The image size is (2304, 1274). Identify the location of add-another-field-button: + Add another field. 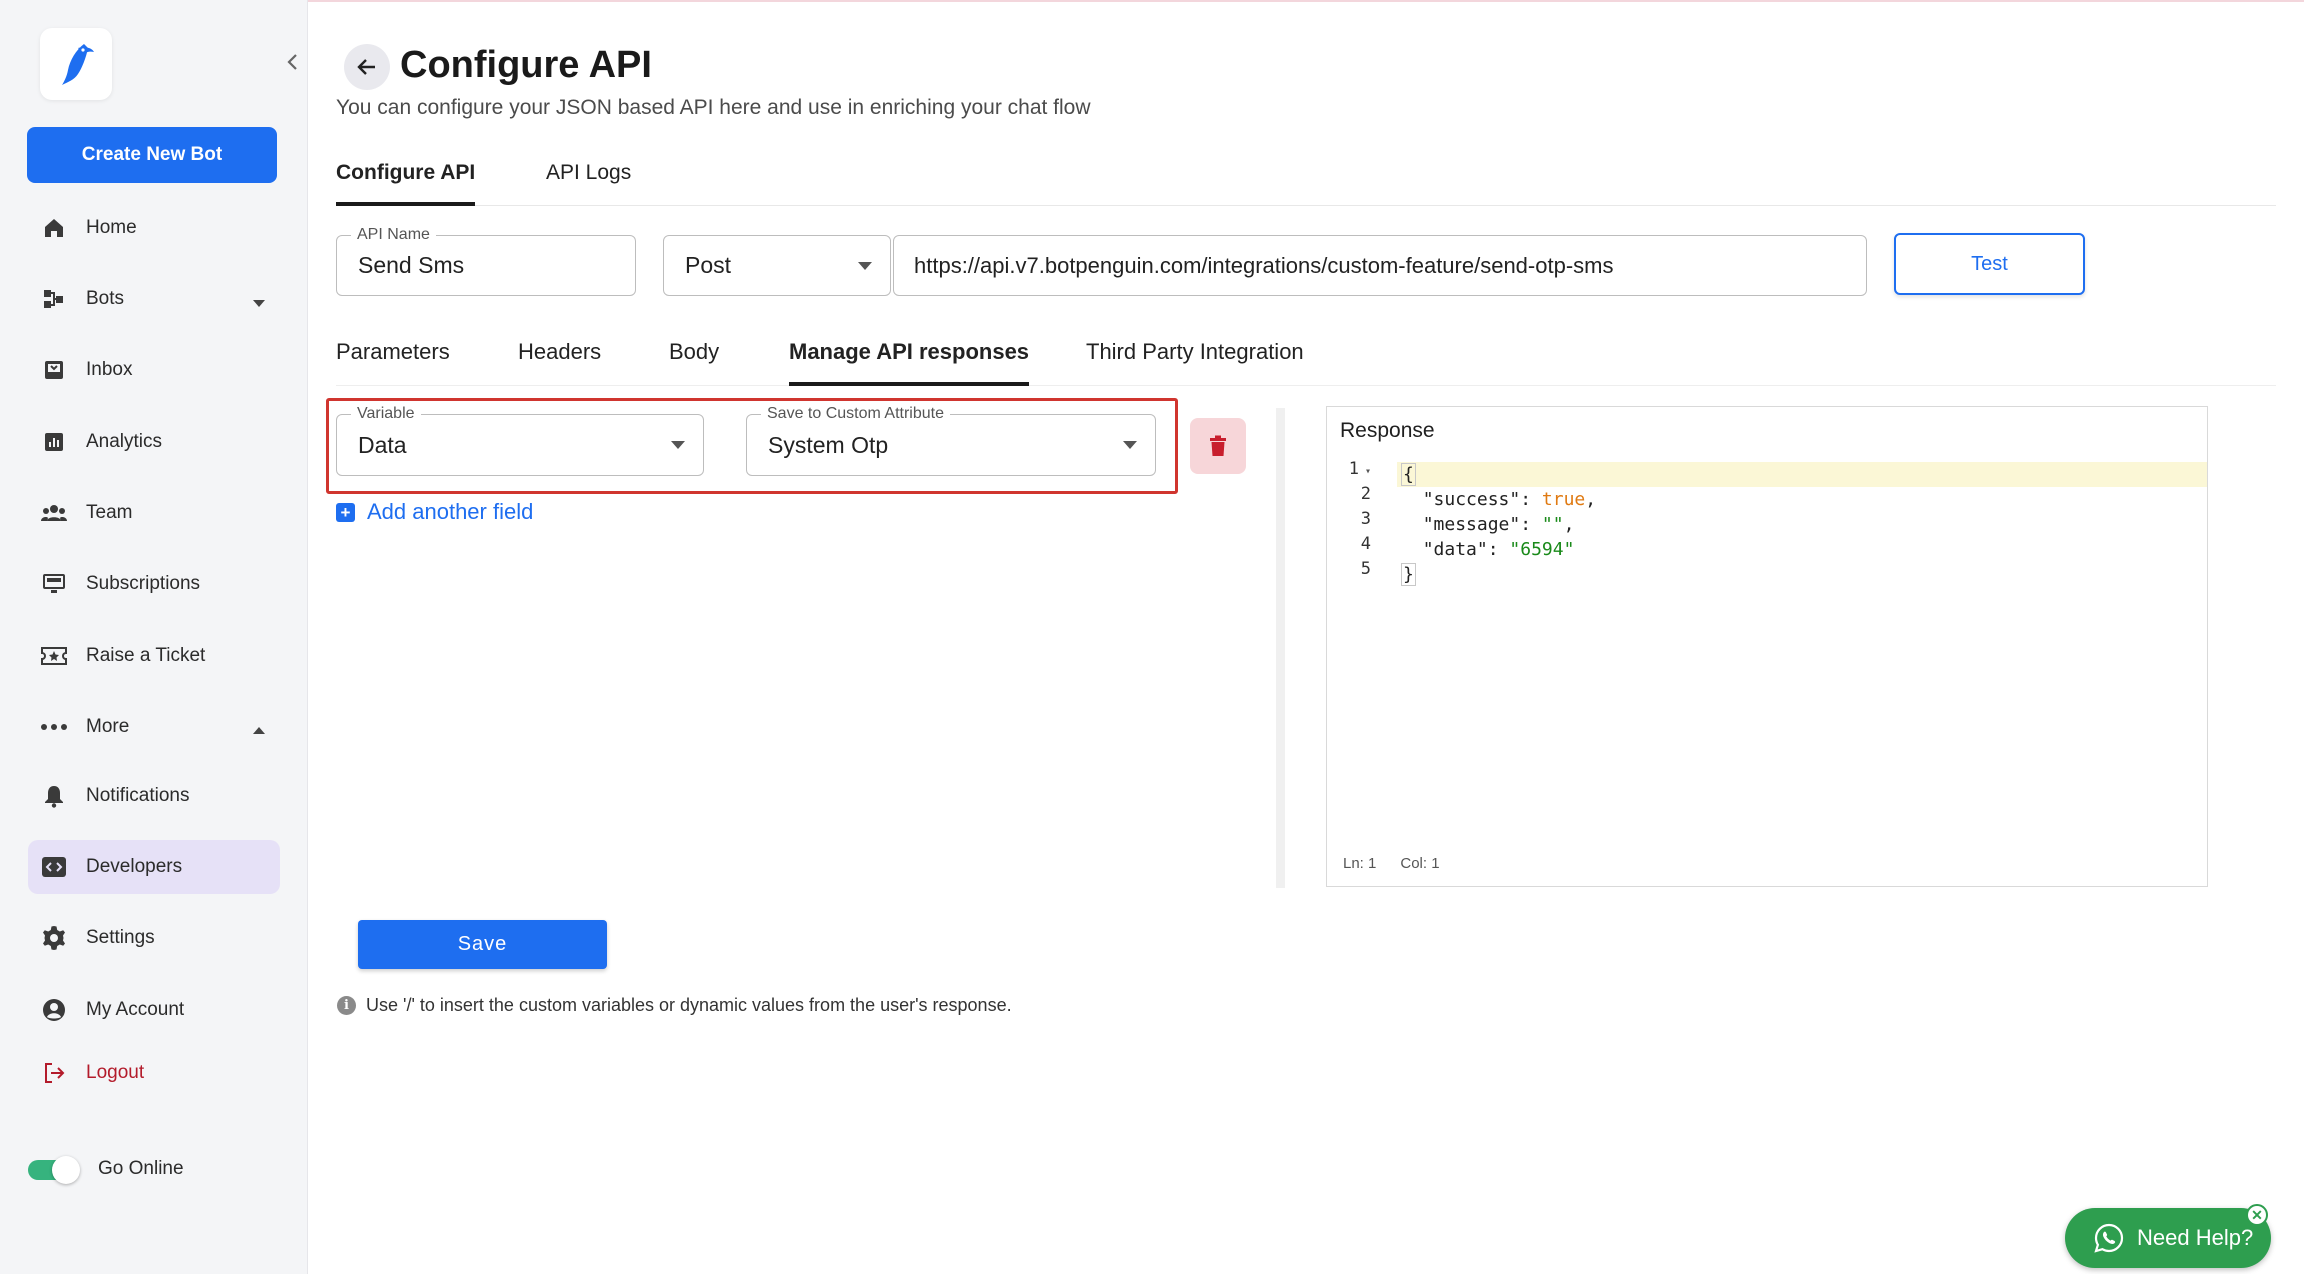
(434, 512).